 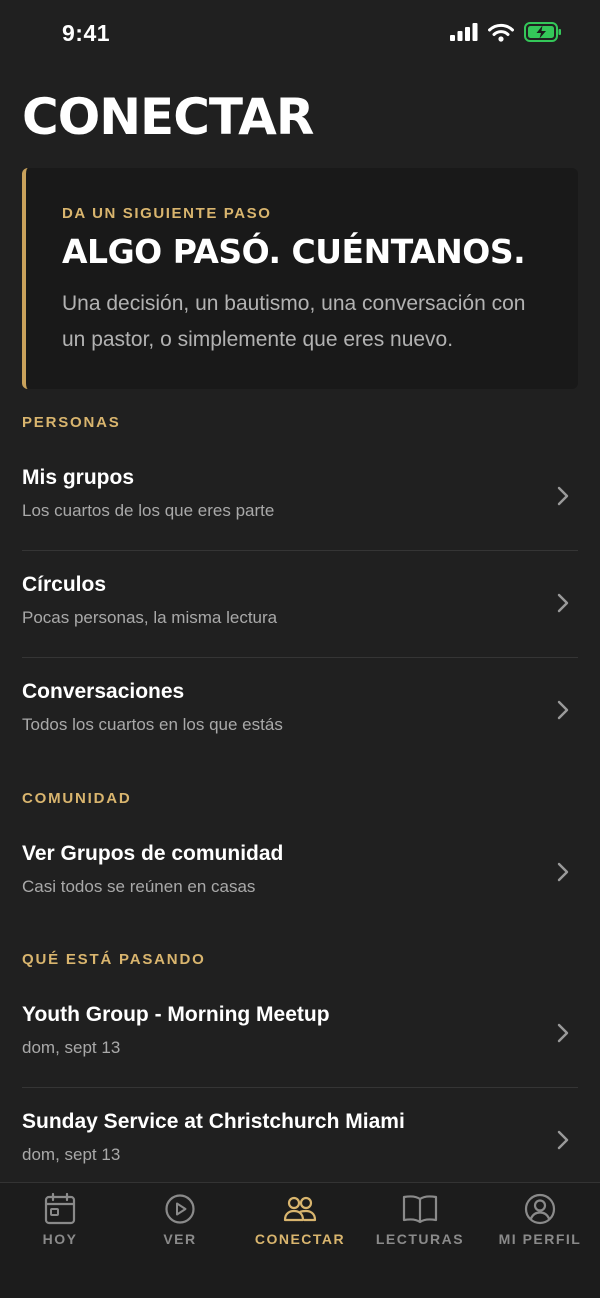 I want to click on event-title: Sunday Service at Christchurch Miami, so click(x=213, y=1121).